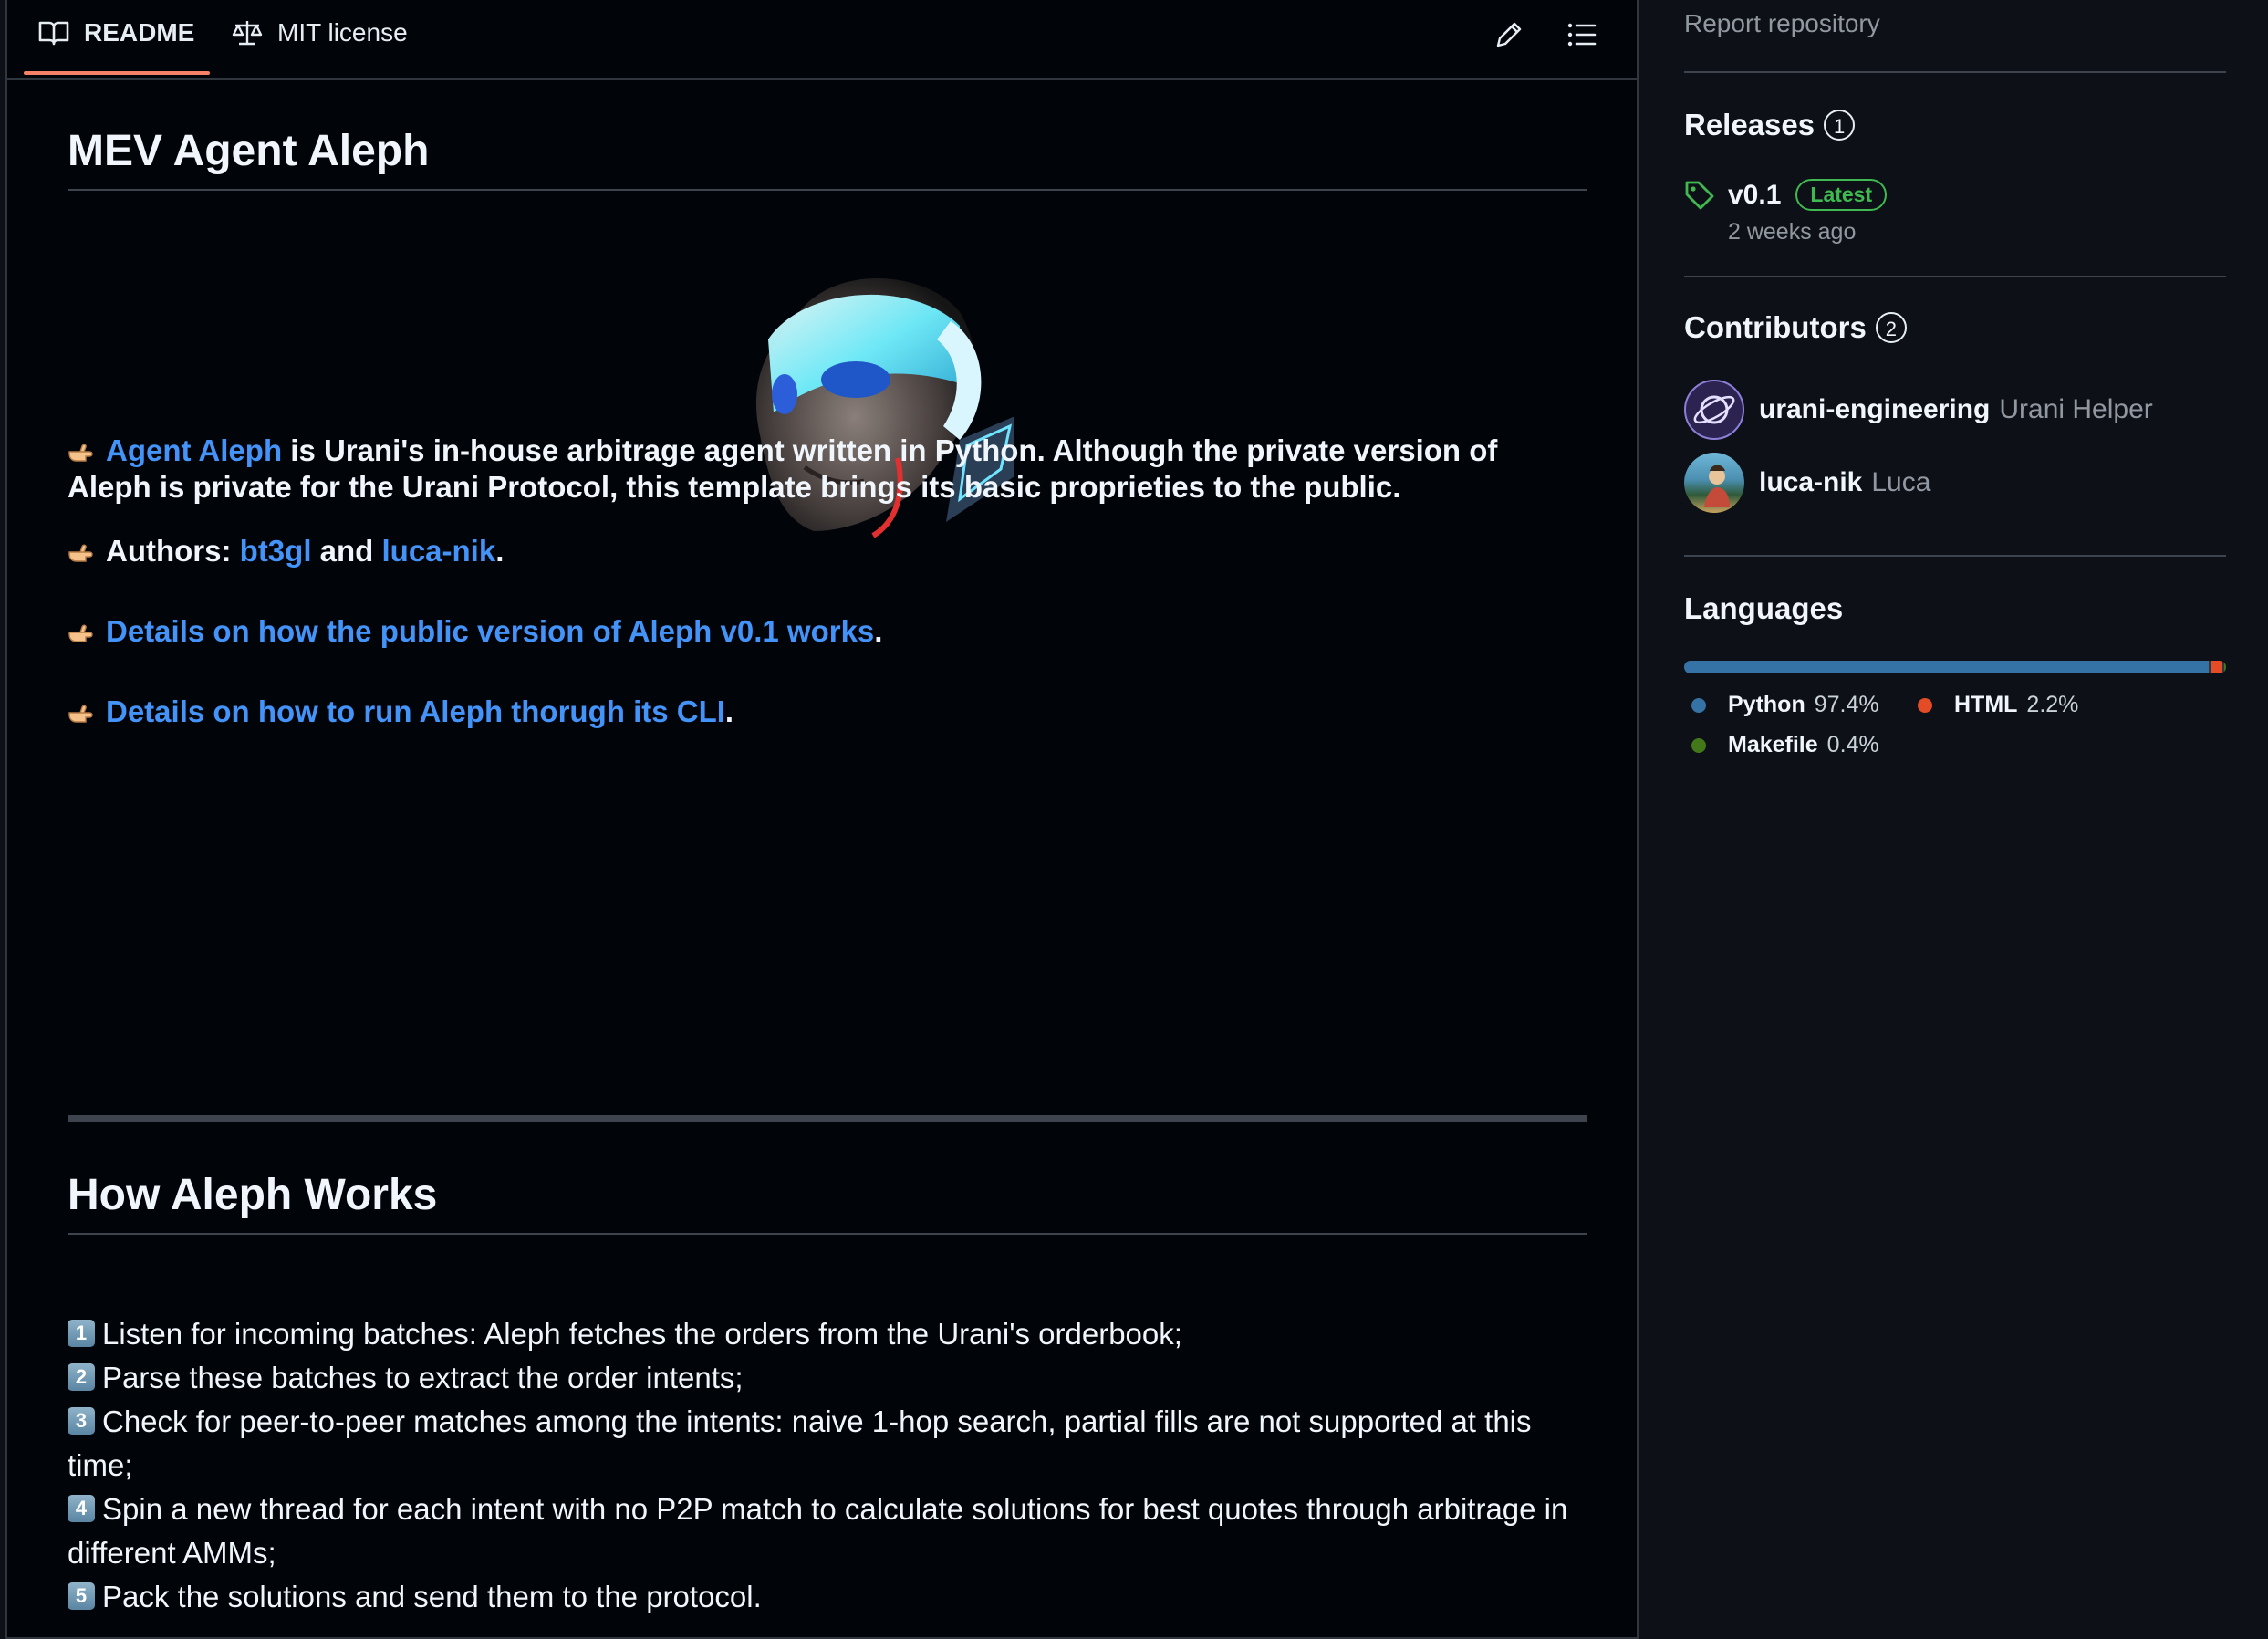 The width and height of the screenshot is (2268, 1639). Describe the element at coordinates (1509, 34) in the screenshot. I see `edit-pencil-icon` at that location.